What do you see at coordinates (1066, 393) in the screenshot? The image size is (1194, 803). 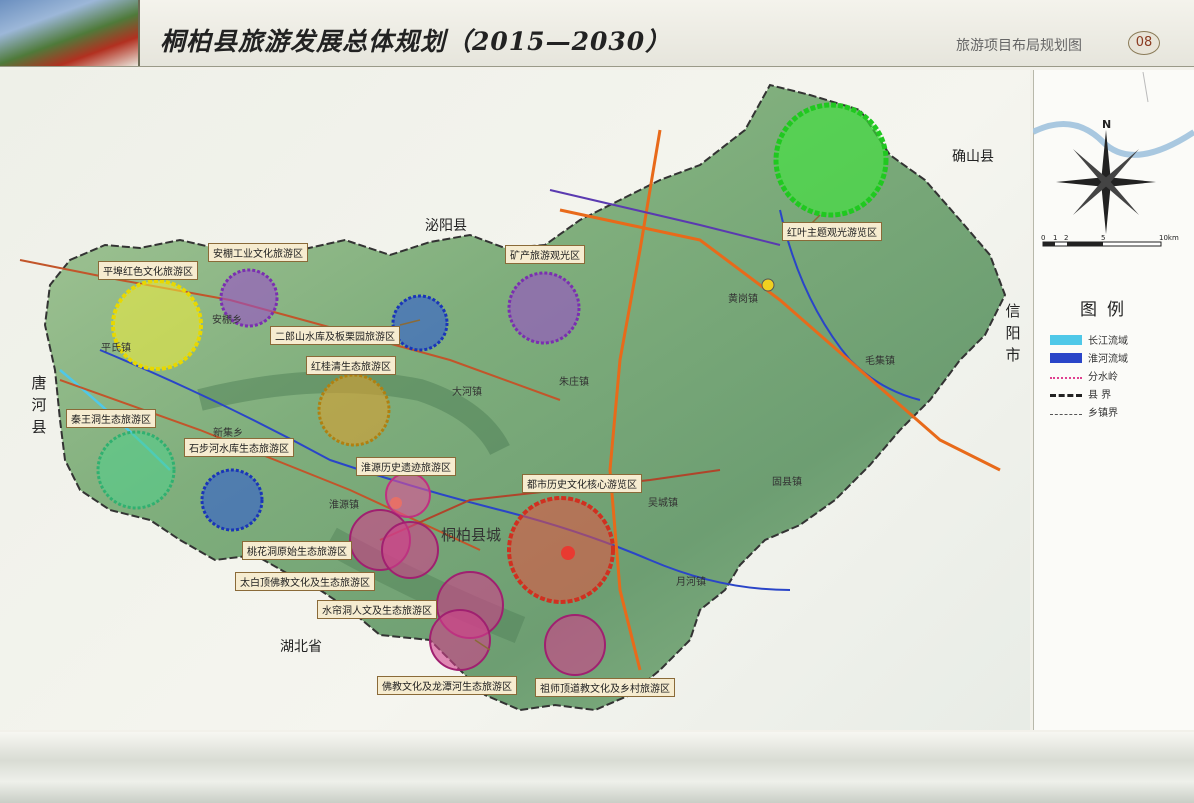 I see `county-border-line-icon` at bounding box center [1066, 393].